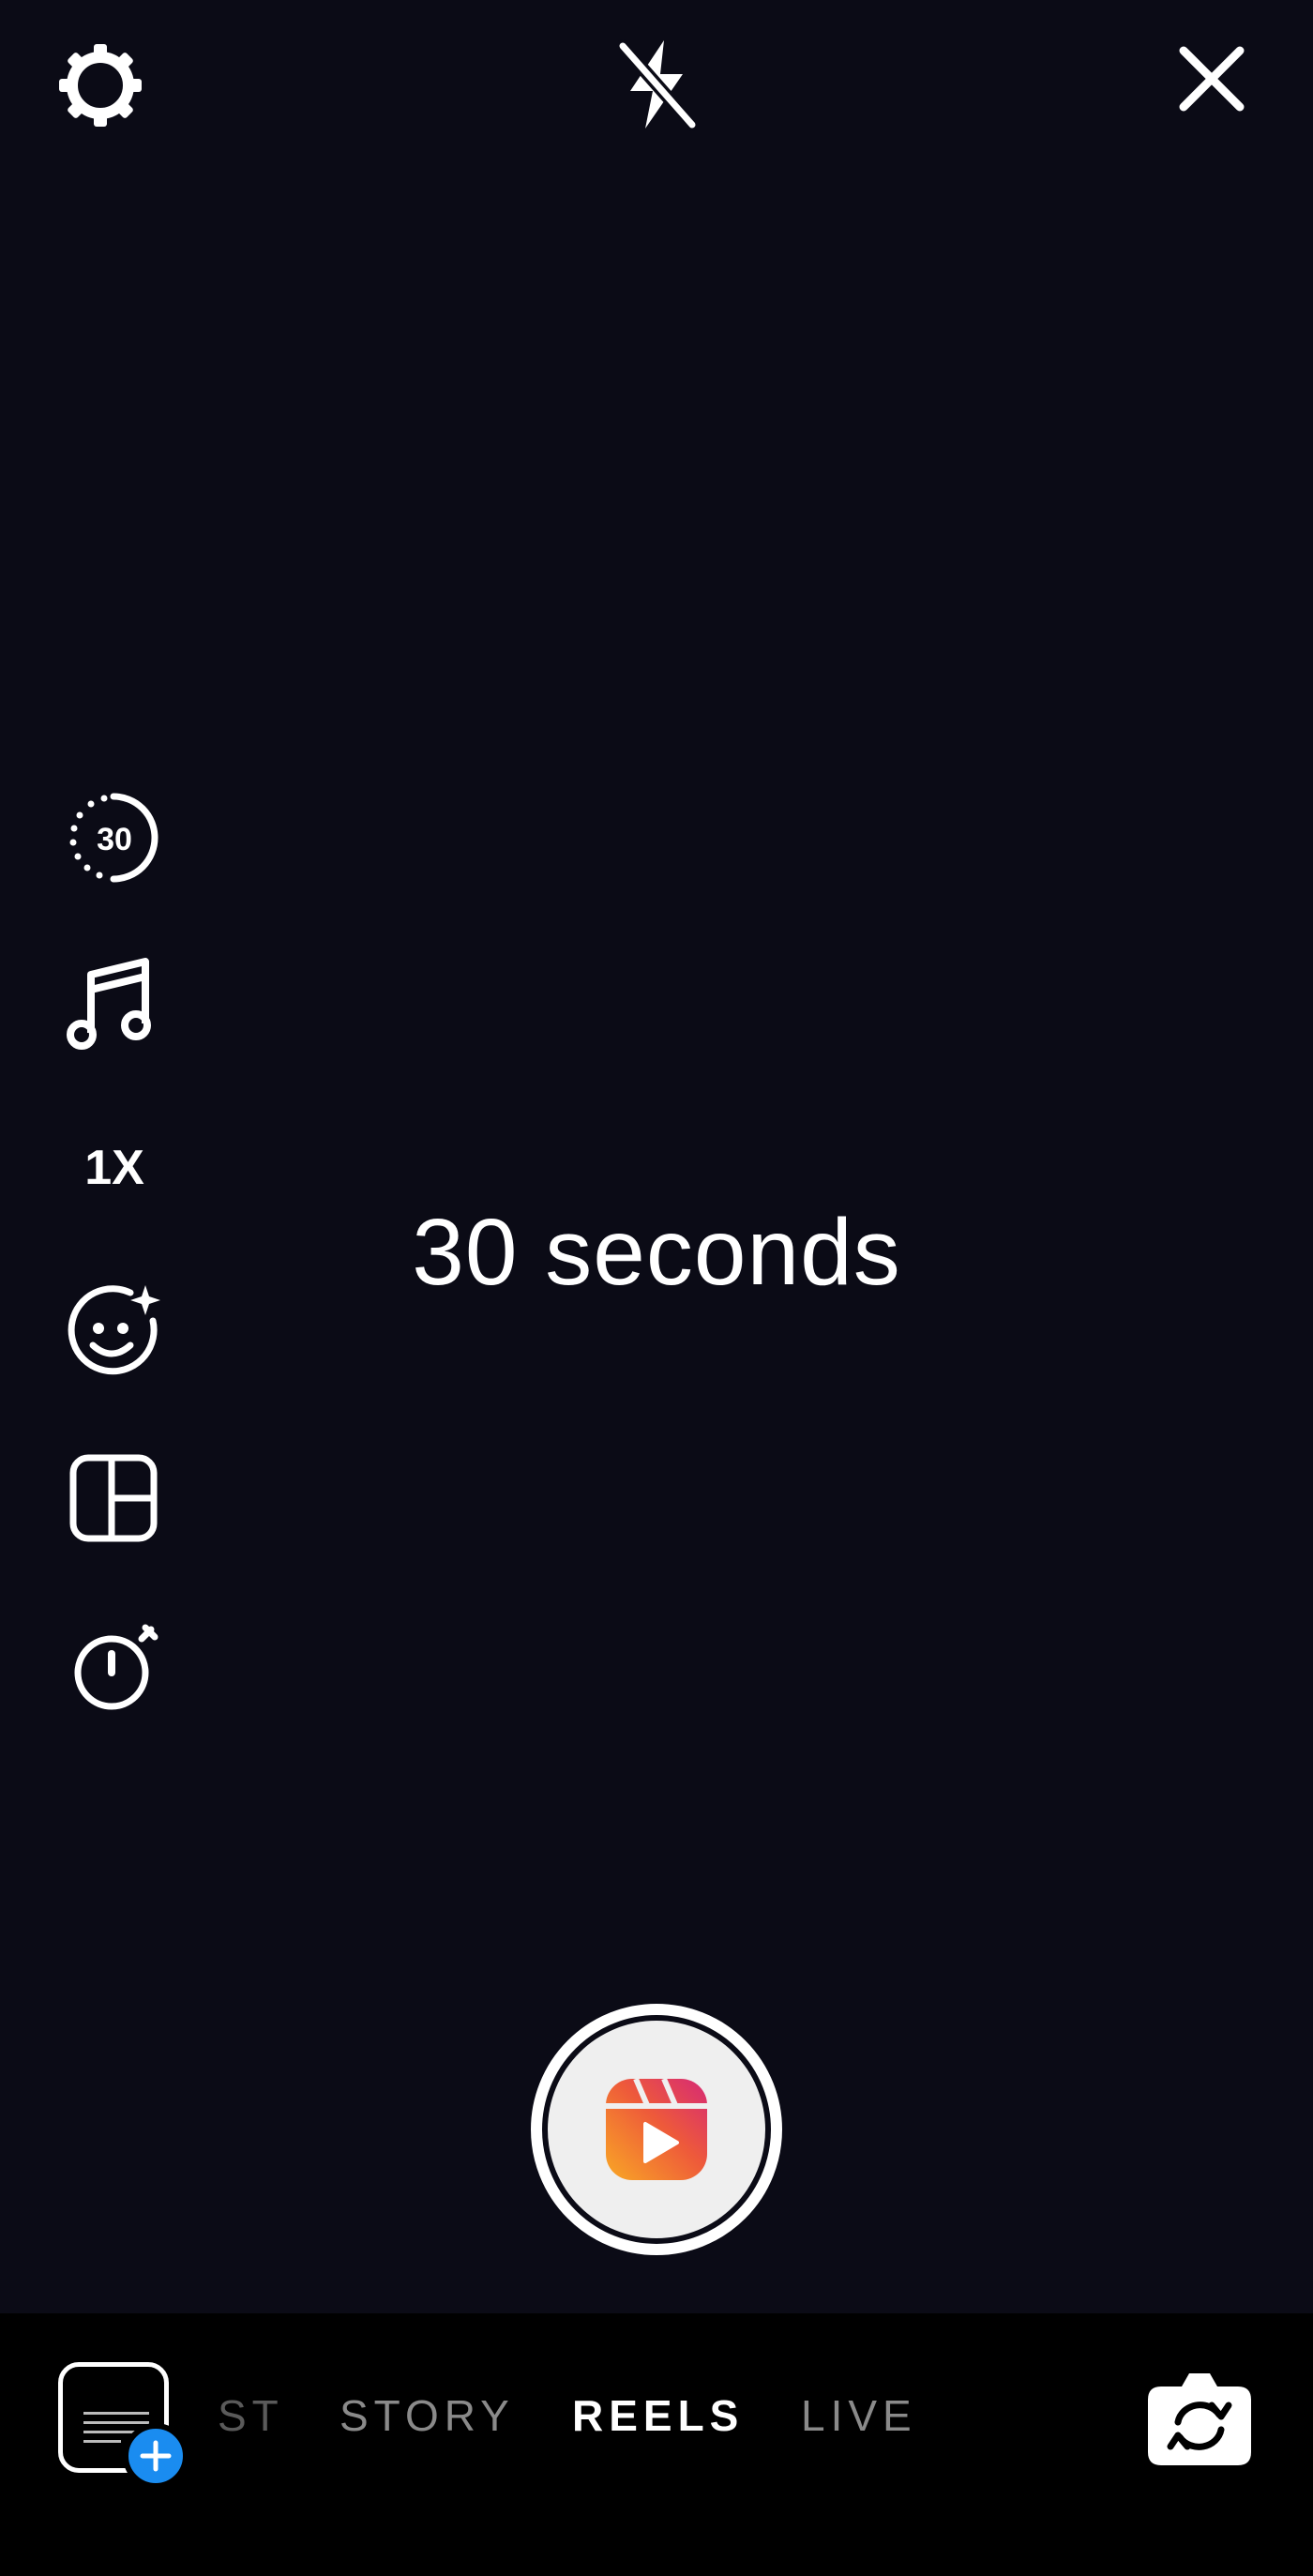  I want to click on length-button: 30, so click(113, 837).